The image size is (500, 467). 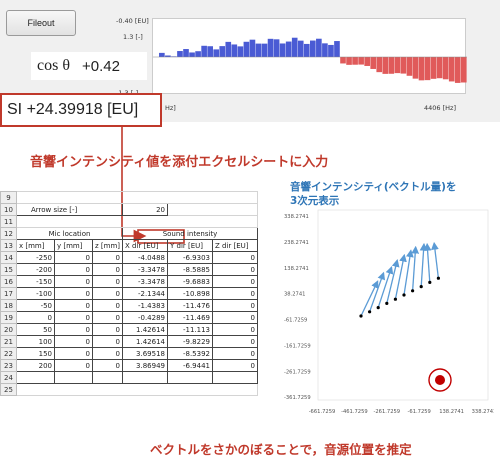 I want to click on row-header: 13, so click(x=8, y=245).